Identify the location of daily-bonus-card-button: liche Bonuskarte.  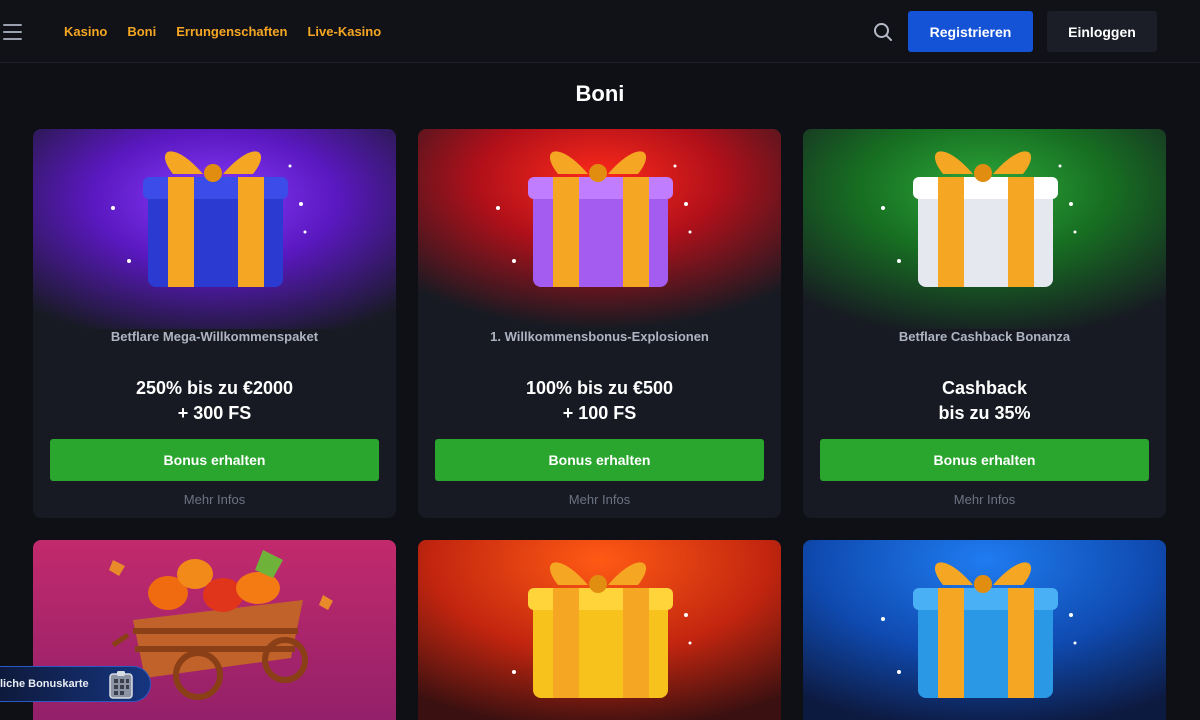
(75, 684).